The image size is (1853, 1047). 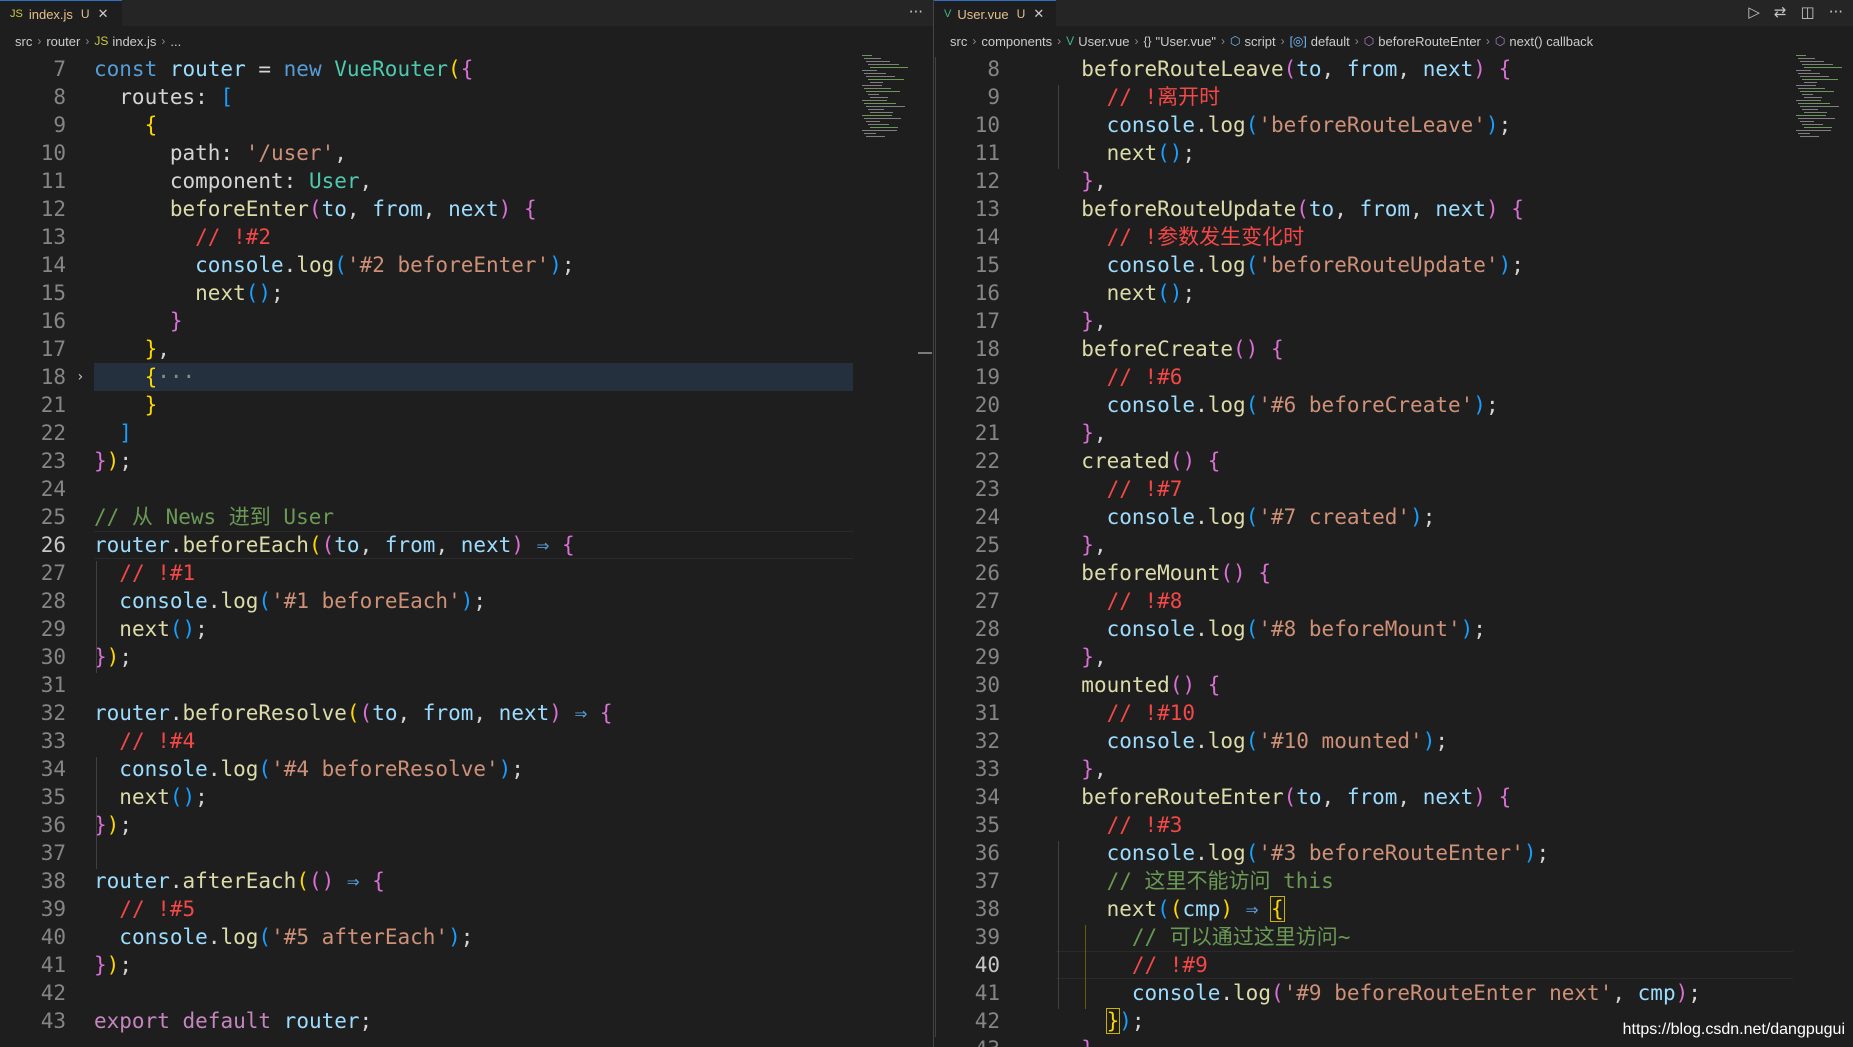 What do you see at coordinates (1393, 237) in the screenshot?
I see `code-line: 14 // !参数发生变化时` at bounding box center [1393, 237].